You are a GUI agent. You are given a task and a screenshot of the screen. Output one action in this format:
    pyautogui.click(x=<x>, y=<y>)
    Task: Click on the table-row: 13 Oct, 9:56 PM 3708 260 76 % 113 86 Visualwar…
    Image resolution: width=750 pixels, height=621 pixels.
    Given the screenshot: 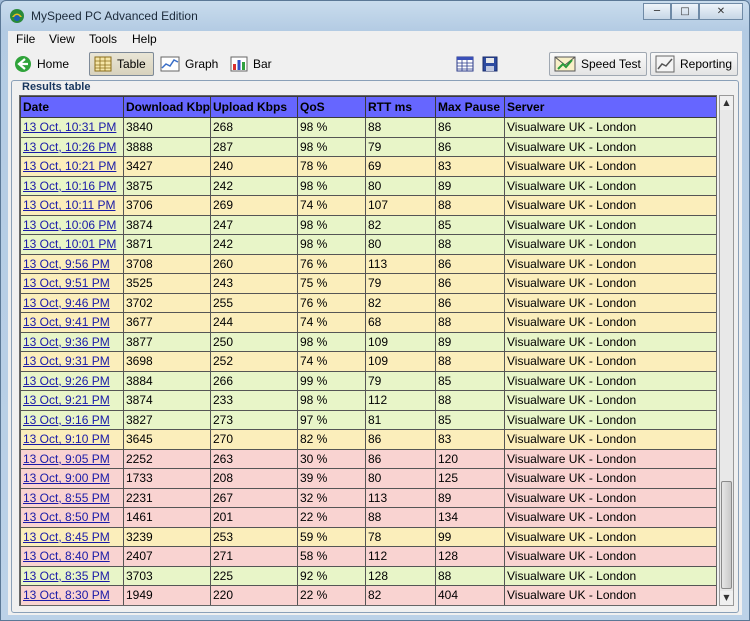 What is the action you would take?
    pyautogui.click(x=368, y=263)
    